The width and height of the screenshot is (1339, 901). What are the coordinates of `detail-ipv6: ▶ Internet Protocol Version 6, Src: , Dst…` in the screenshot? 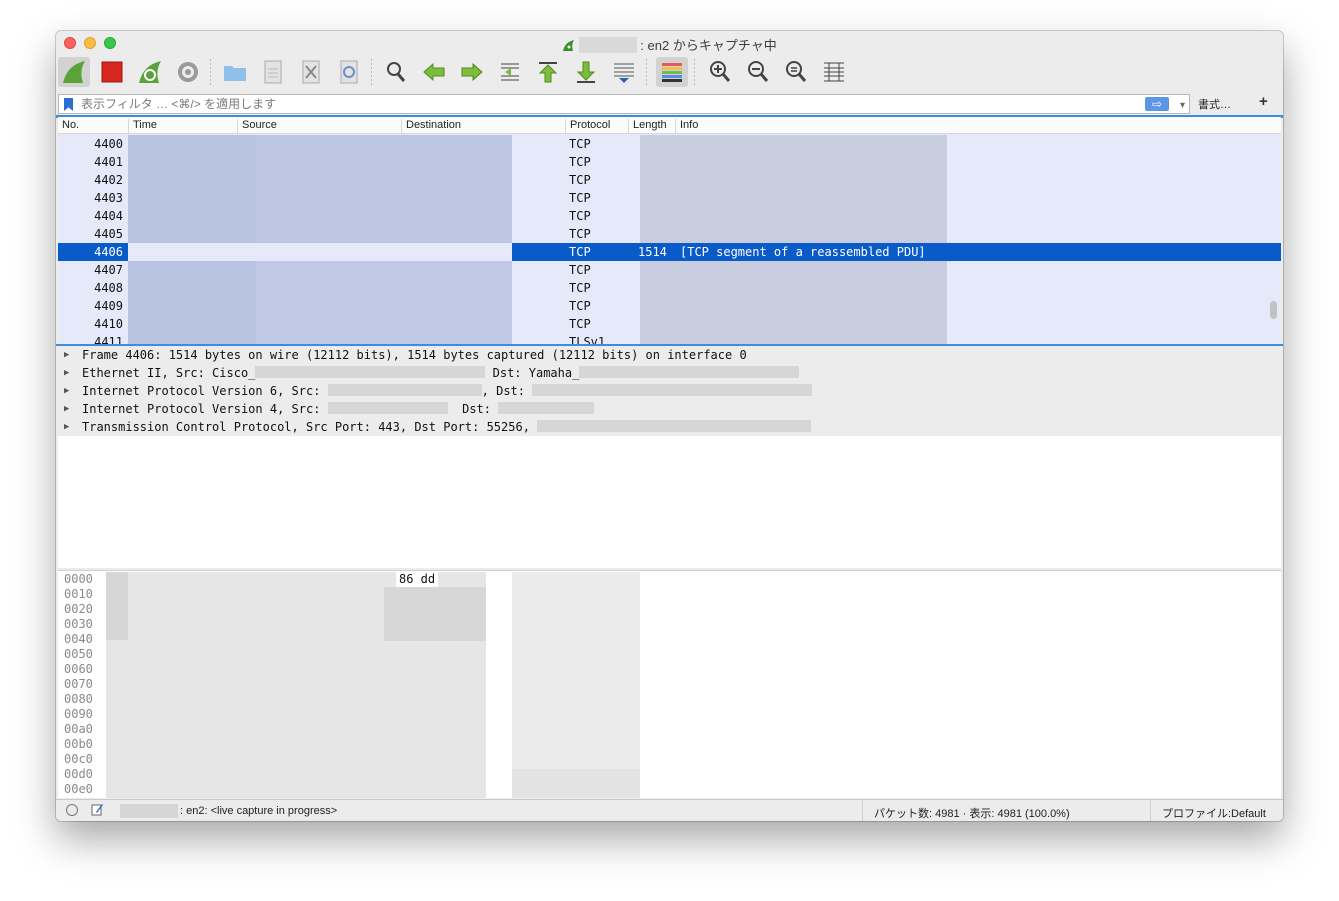 It's located at (669, 391).